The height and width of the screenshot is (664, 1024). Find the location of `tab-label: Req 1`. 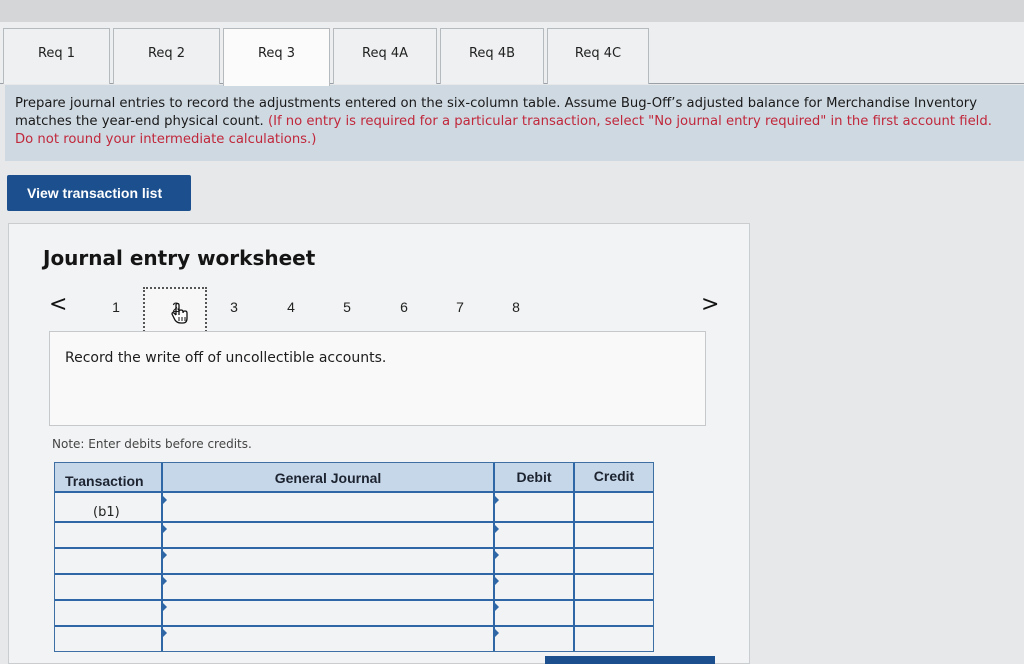

tab-label: Req 1 is located at coordinates (56, 53).